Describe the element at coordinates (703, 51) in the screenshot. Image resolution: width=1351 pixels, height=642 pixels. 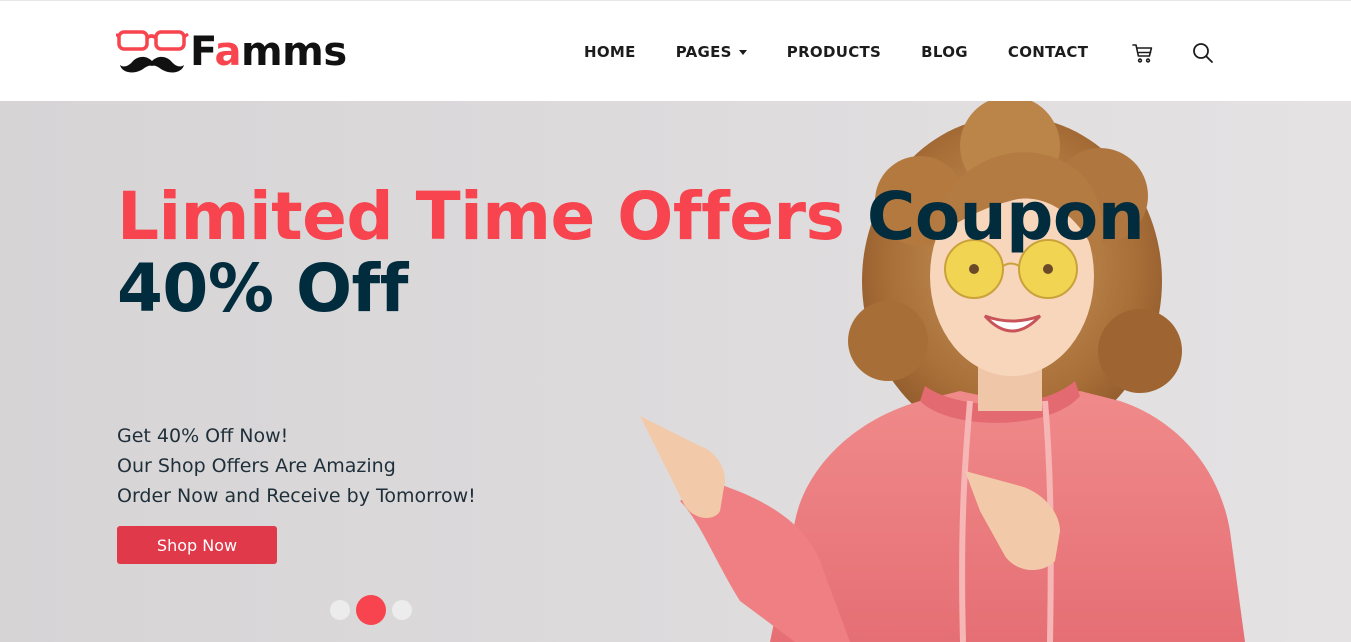
I see `nav-pages-label: PAGES` at that location.